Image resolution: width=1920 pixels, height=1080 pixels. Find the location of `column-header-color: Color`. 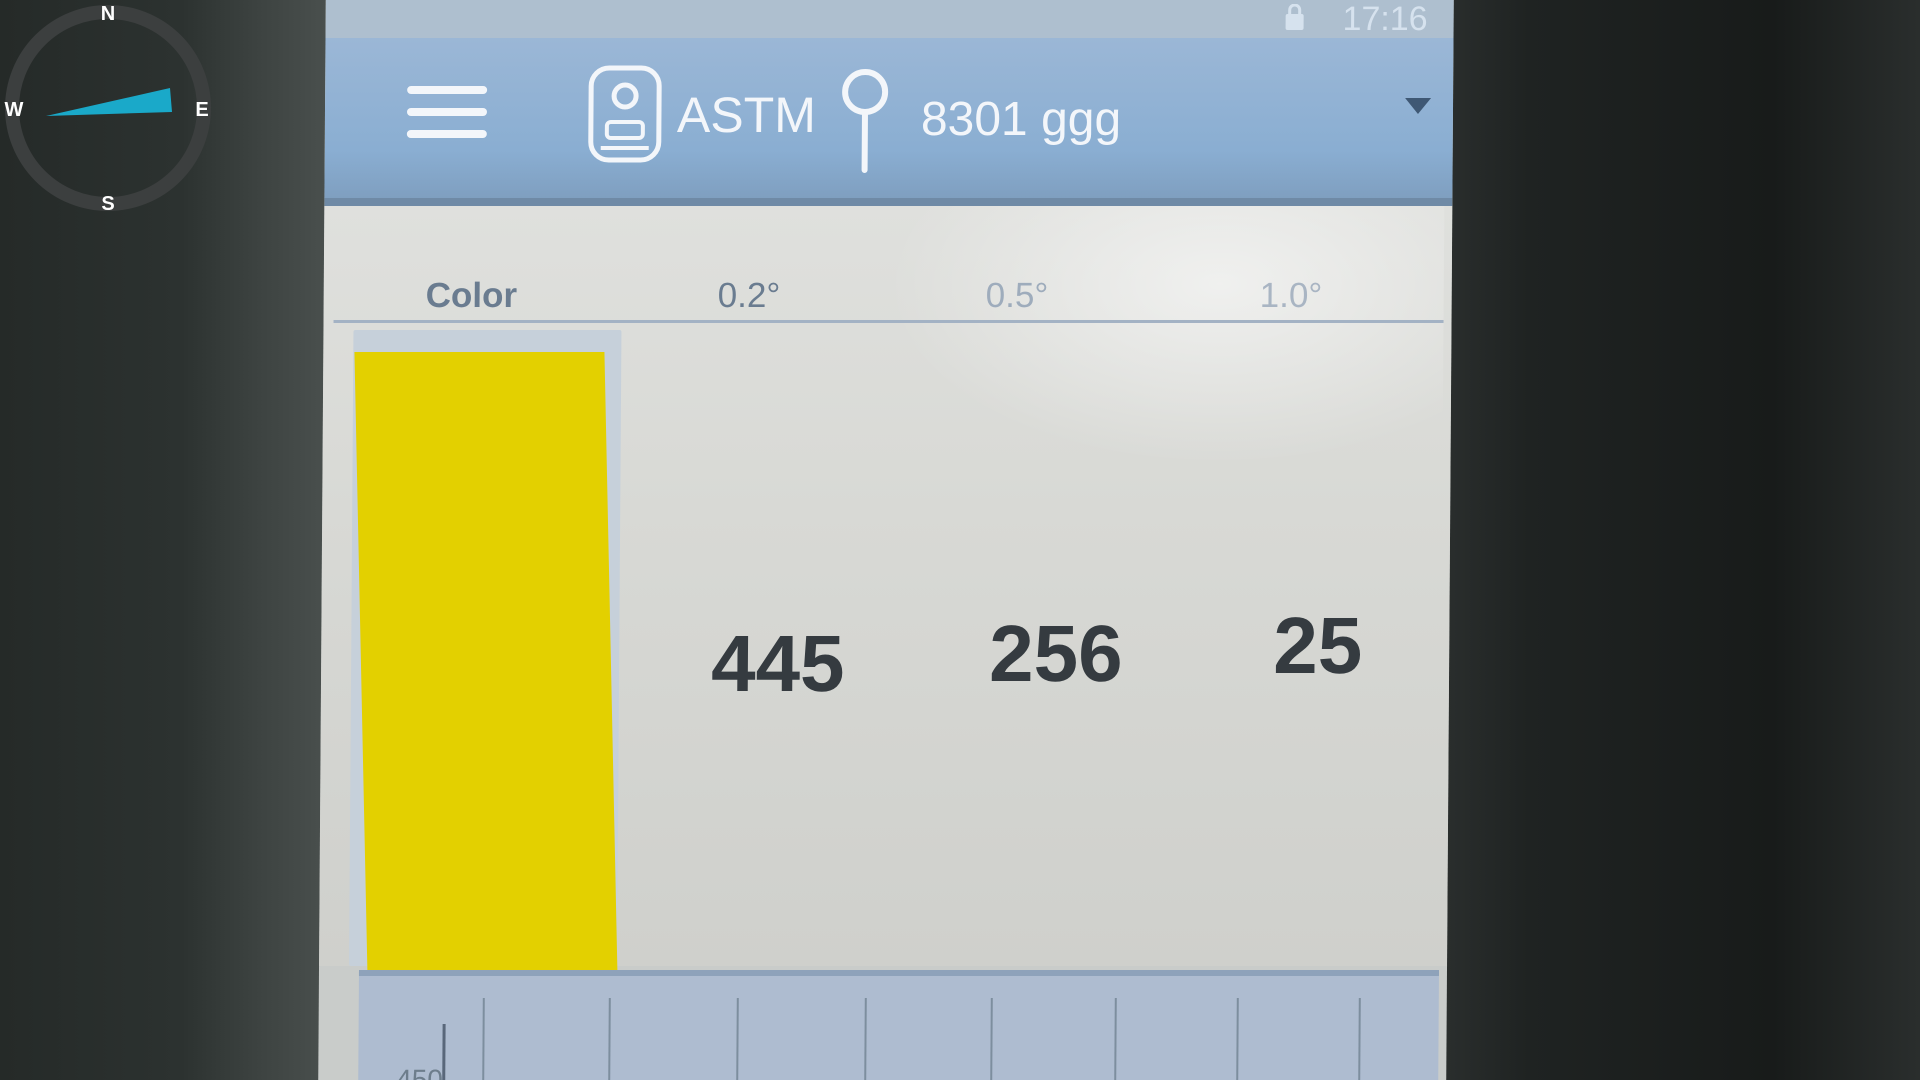

column-header-color: Color is located at coordinates (471, 295).